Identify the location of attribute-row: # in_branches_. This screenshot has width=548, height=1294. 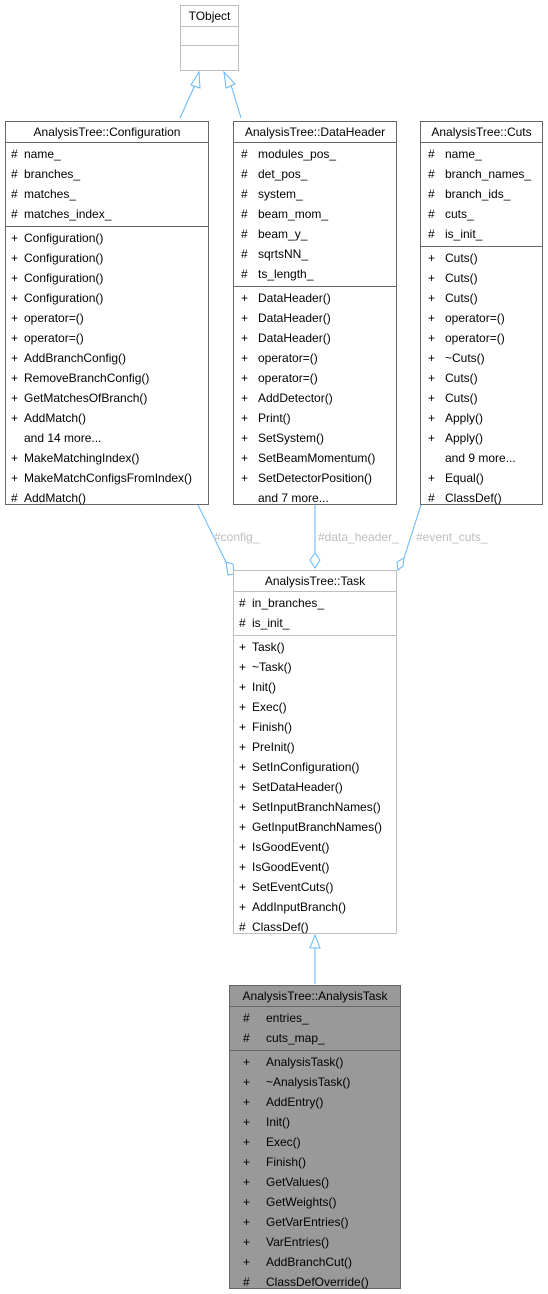
(315, 603).